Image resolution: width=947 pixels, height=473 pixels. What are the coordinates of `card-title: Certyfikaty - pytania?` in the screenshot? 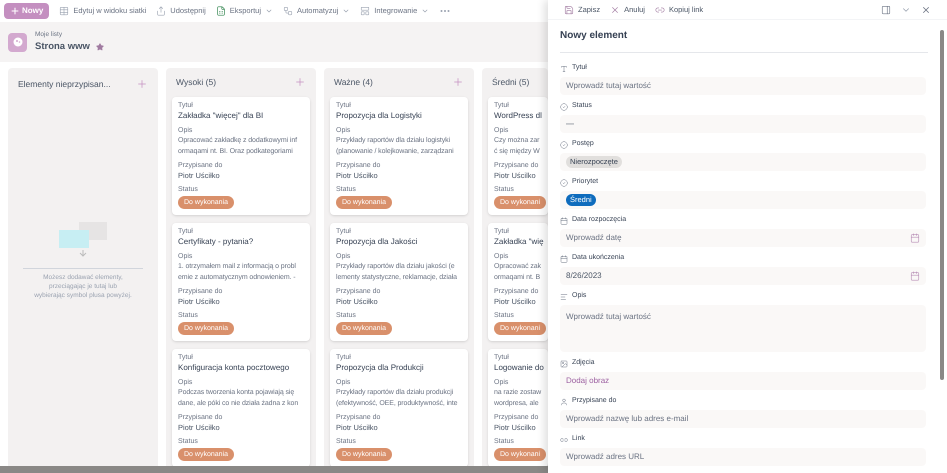 It's located at (216, 242).